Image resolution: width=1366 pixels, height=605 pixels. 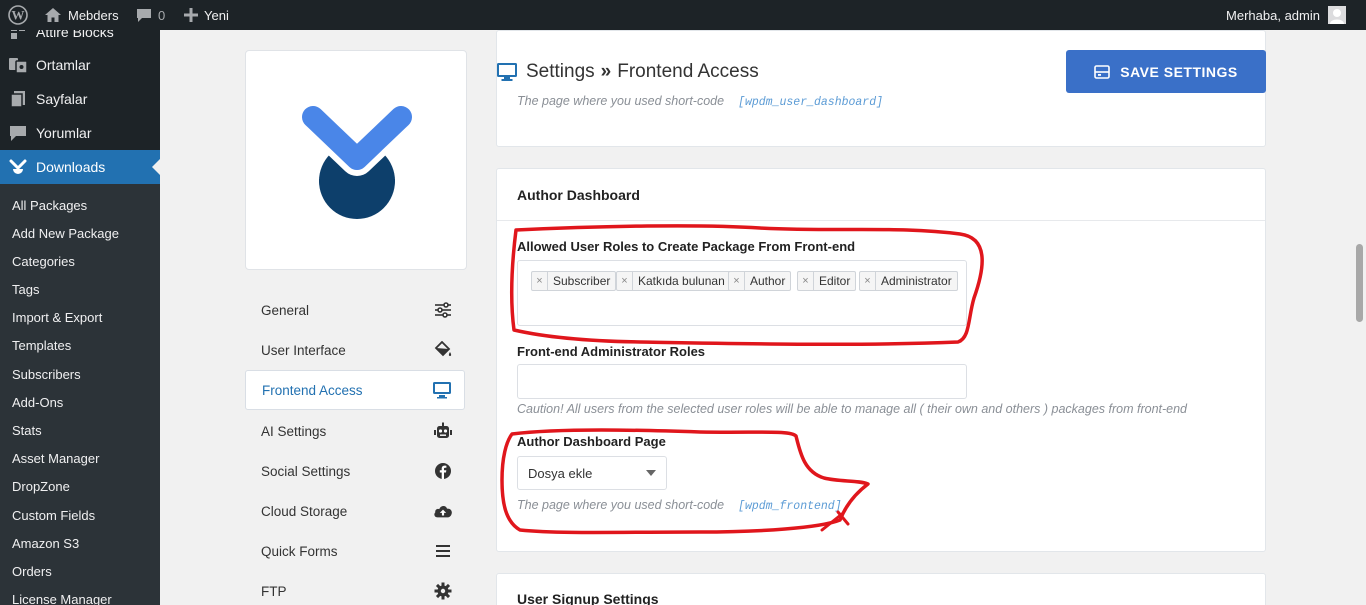 I want to click on settings-nav-user-interface: User Interface, so click(x=355, y=350).